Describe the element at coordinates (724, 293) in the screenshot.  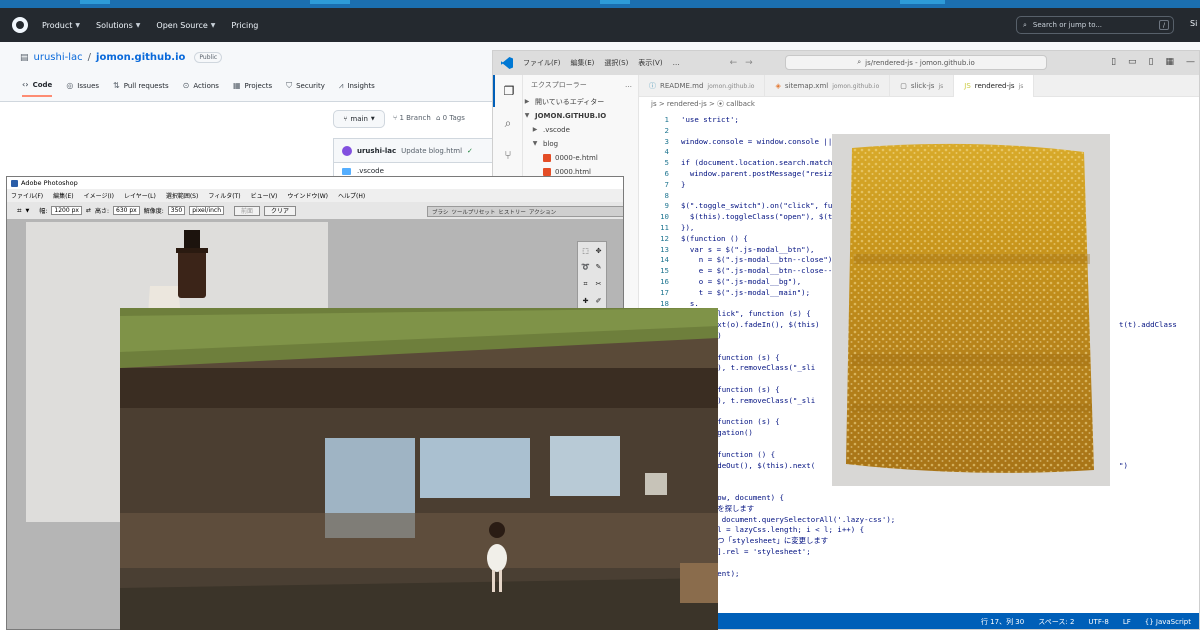
I see `code-line: 17 t = $(".js-modal__main");` at that location.